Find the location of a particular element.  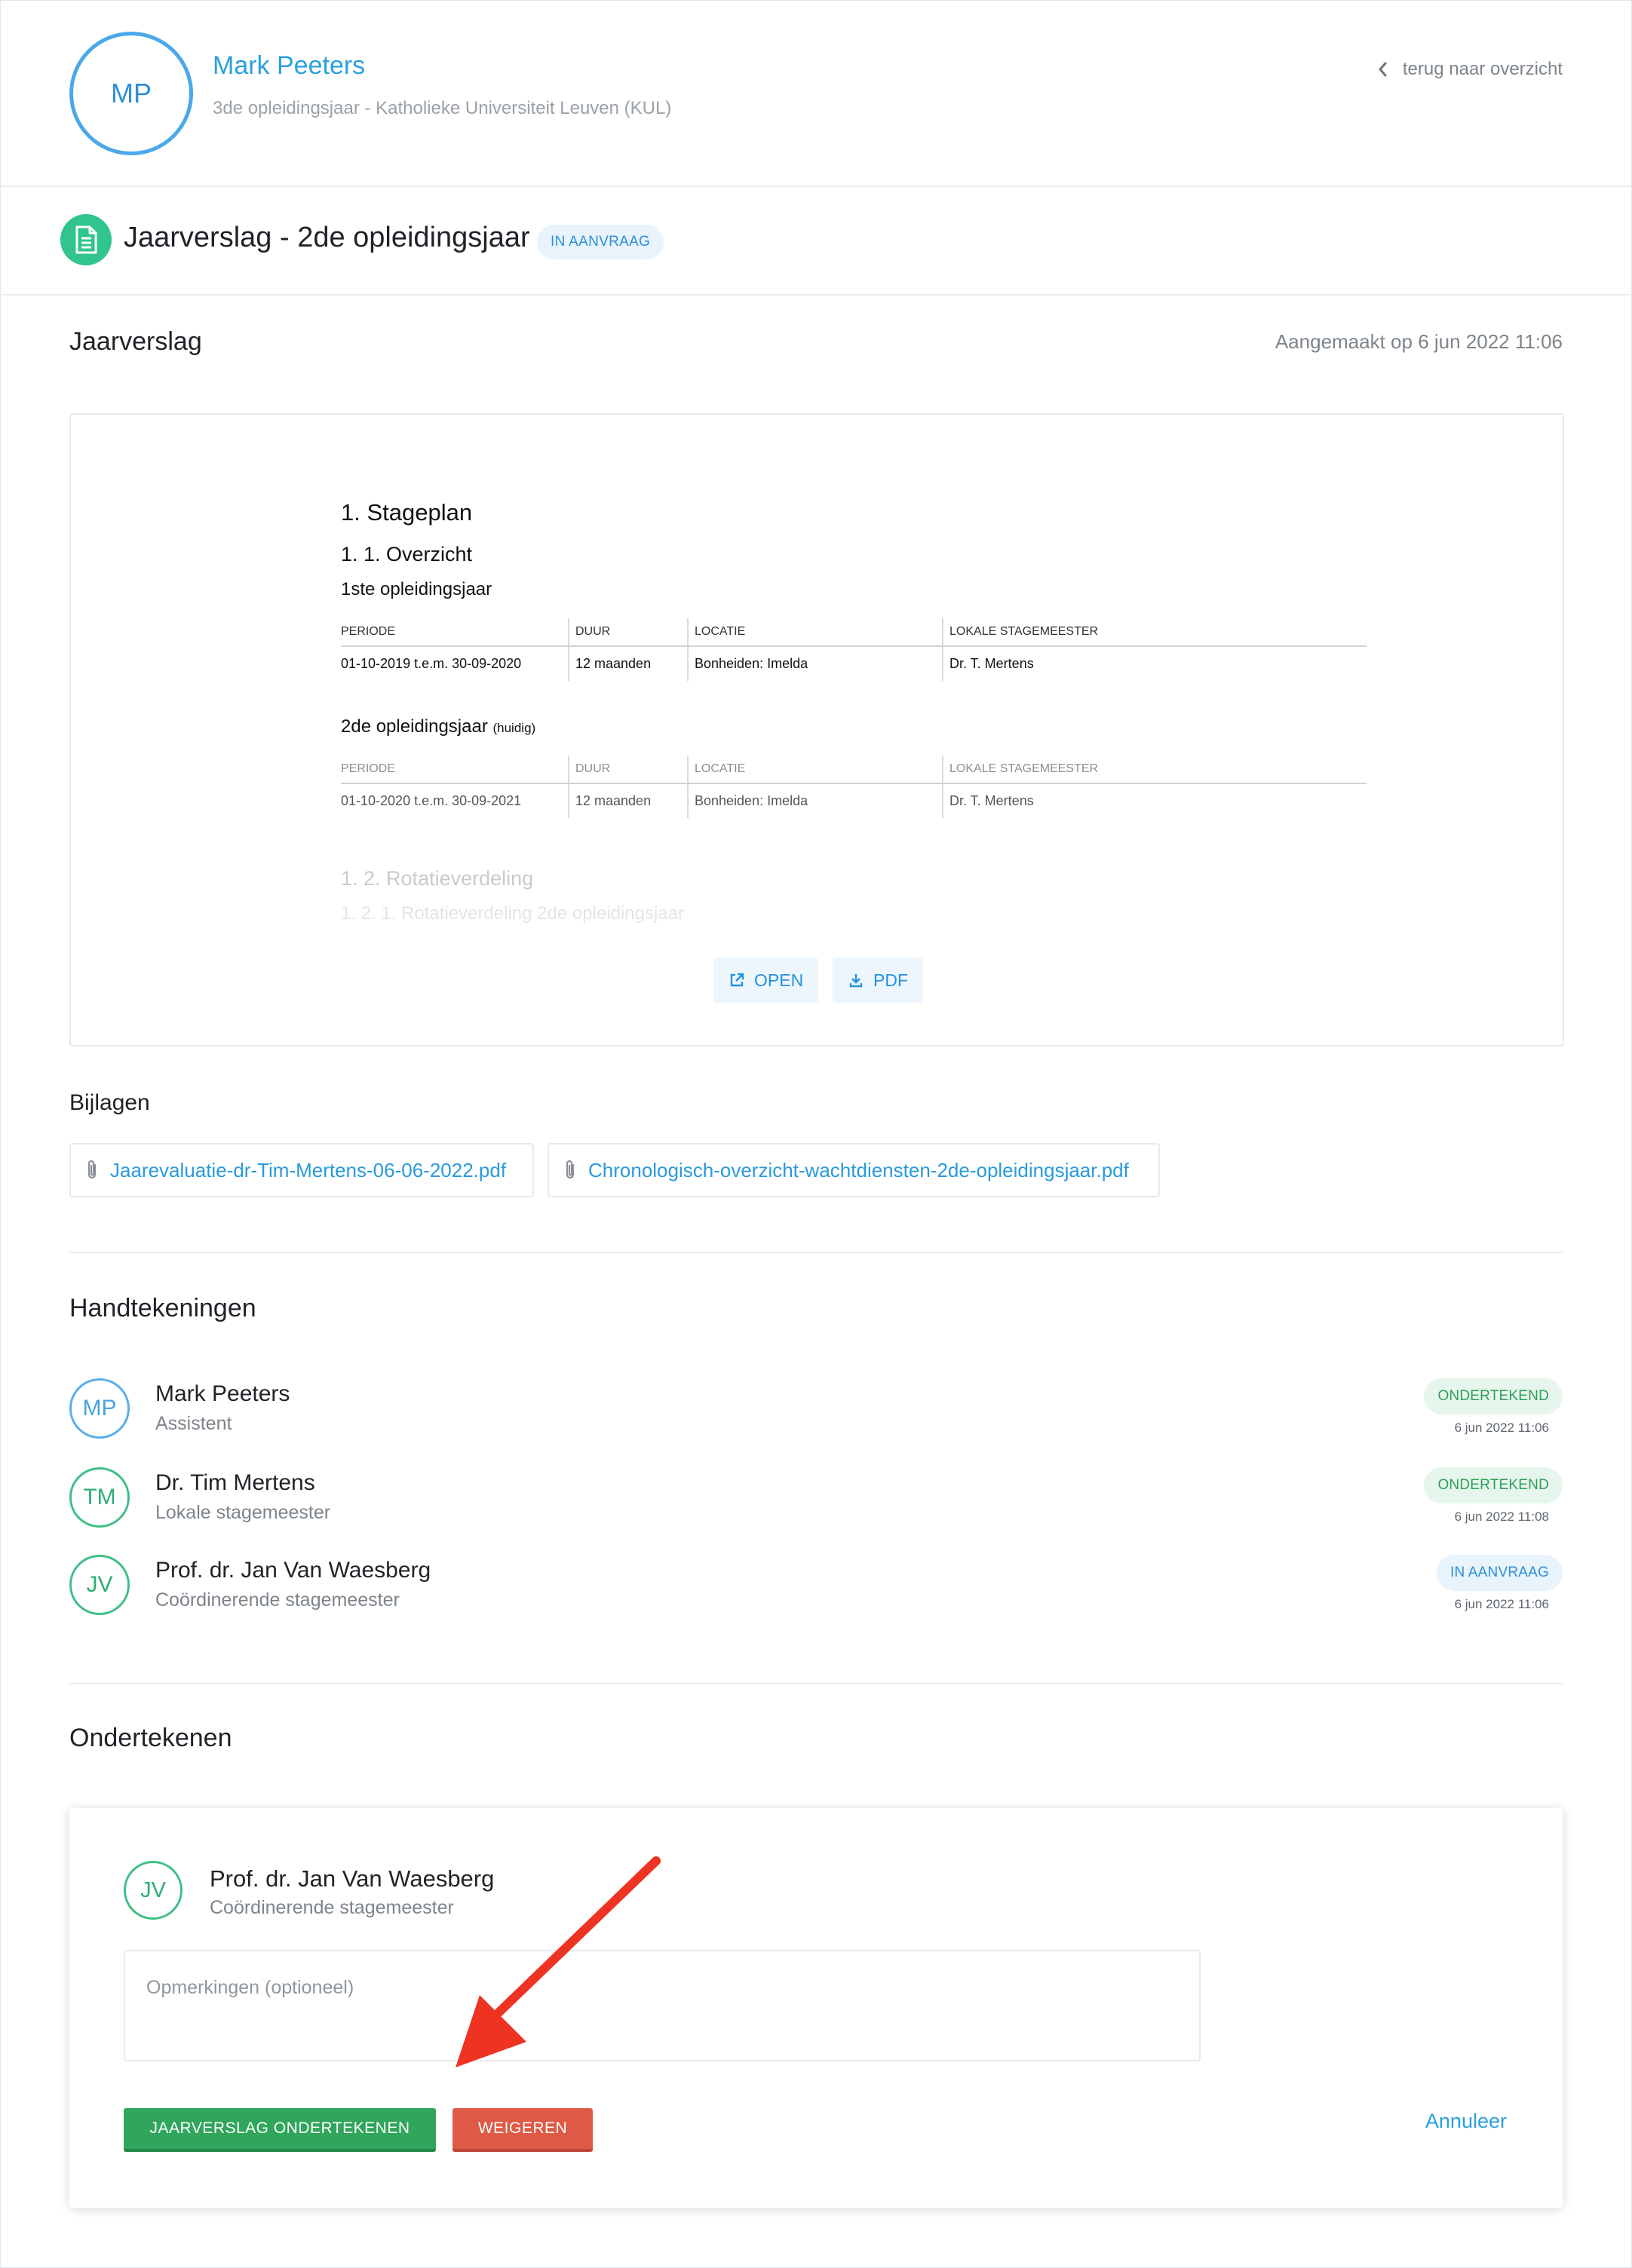

external-link-icon is located at coordinates (737, 980).